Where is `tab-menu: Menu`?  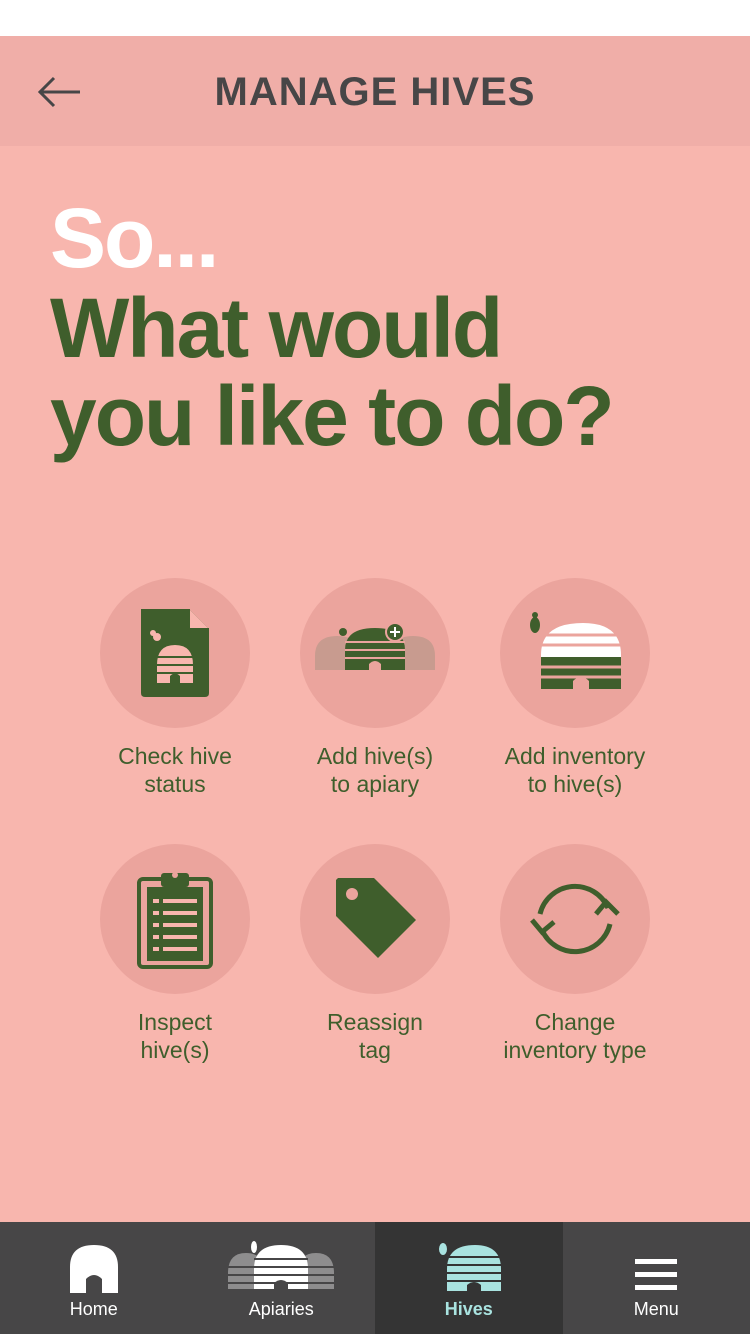
tab-menu: Menu is located at coordinates (656, 1278).